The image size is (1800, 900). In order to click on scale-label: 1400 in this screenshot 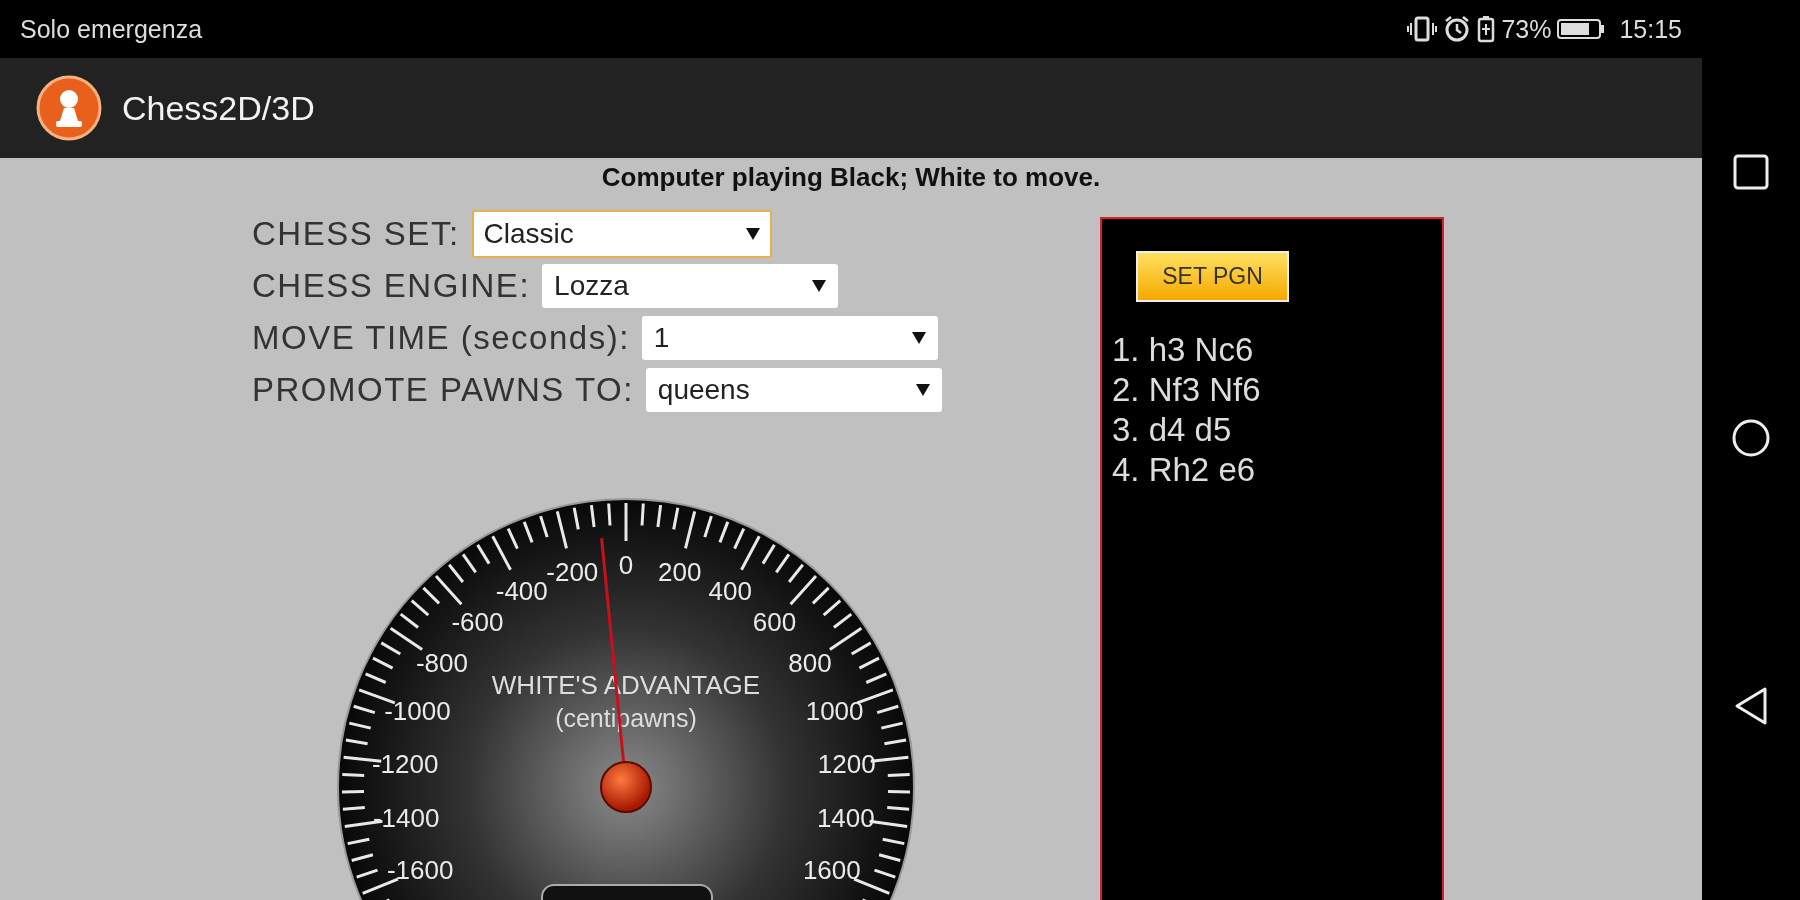, I will do `click(845, 817)`.